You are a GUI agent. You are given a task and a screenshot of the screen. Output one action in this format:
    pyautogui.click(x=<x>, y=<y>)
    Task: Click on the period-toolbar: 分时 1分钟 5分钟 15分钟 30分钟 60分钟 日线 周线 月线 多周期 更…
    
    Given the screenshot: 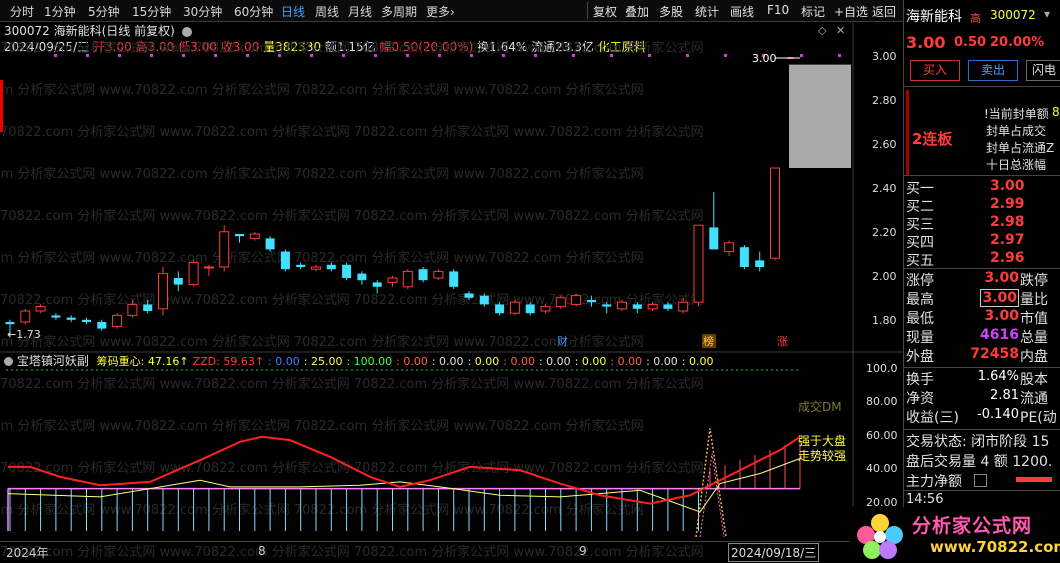 What is the action you would take?
    pyautogui.click(x=530, y=11)
    